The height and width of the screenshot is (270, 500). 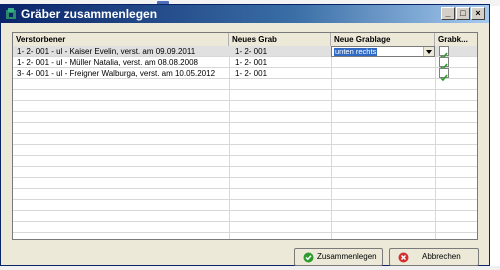 I want to click on cancel-button: Abbrechen, so click(x=434, y=257).